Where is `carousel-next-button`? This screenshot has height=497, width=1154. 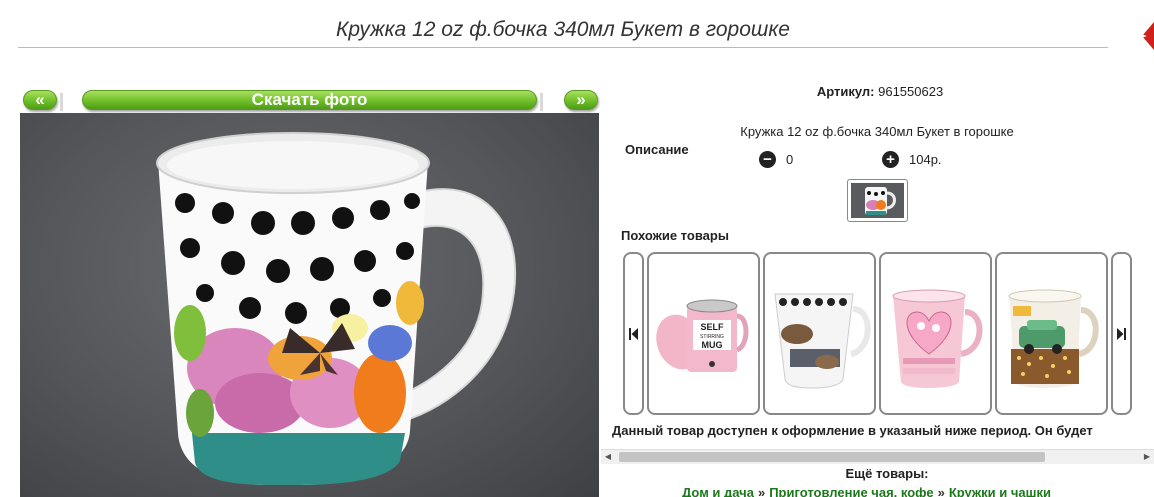
carousel-next-button is located at coordinates (1121, 333).